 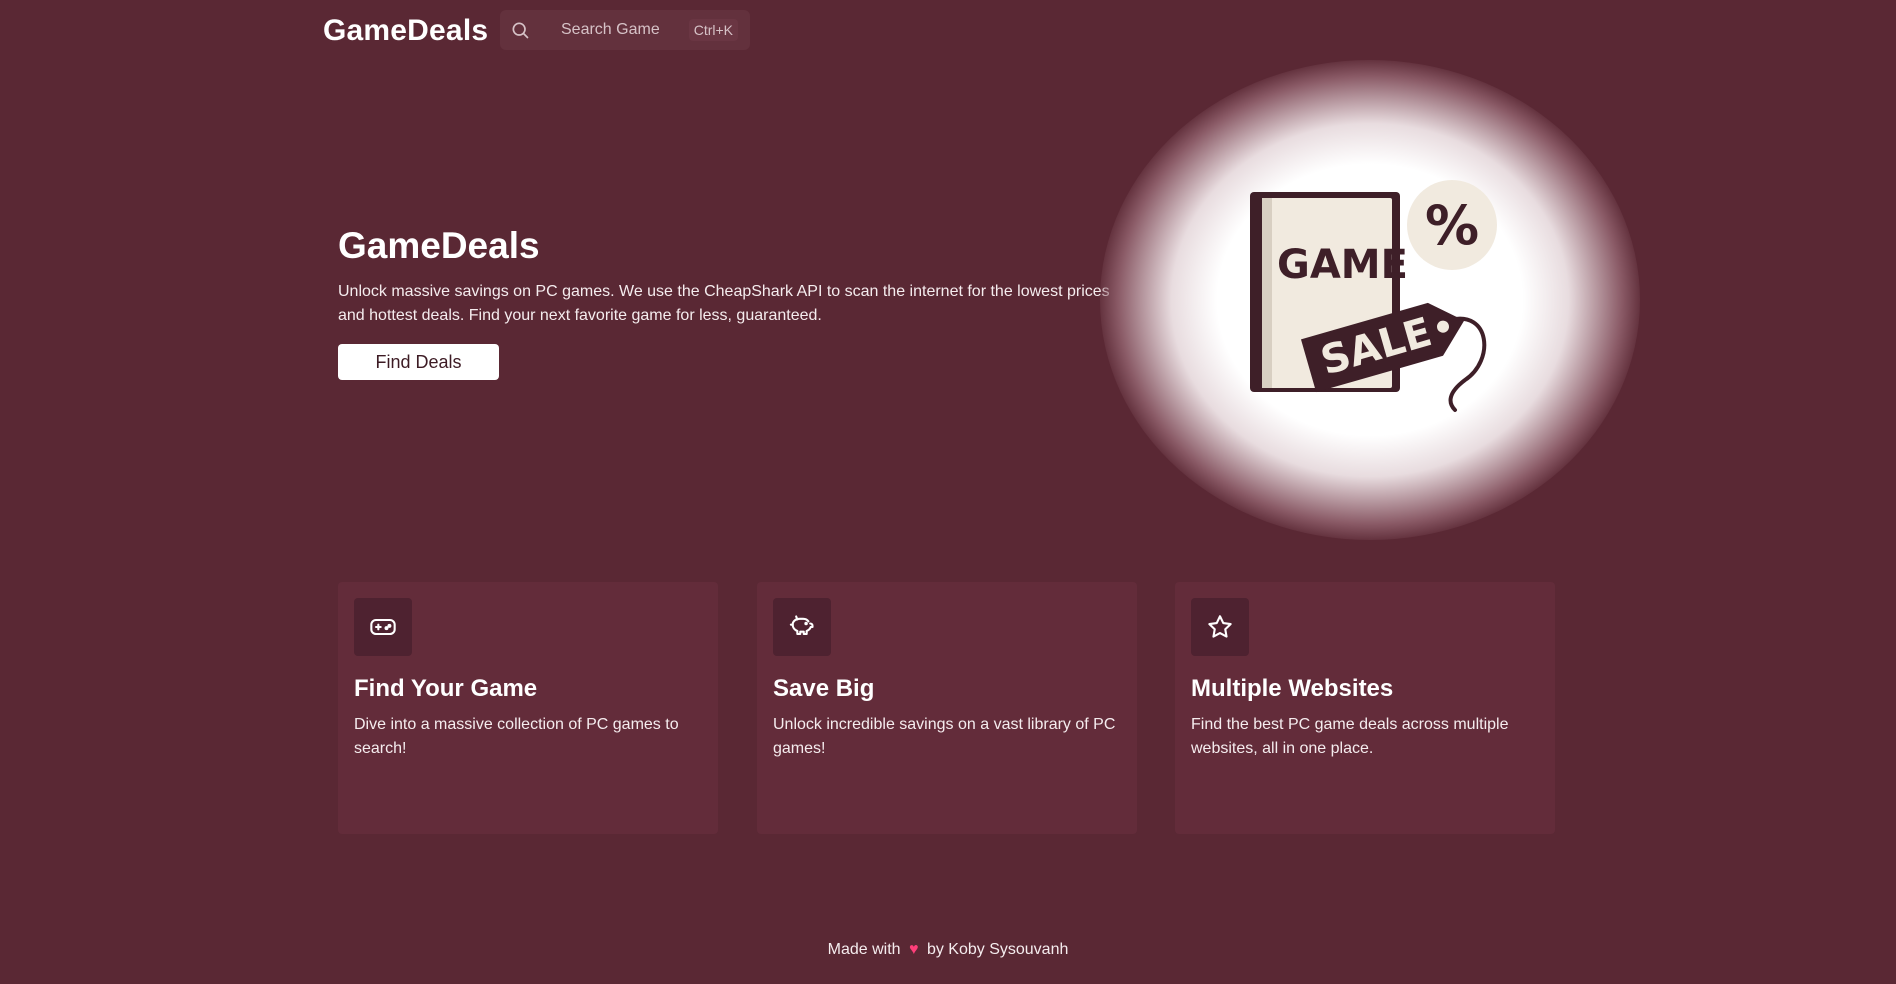 I want to click on search-icon, so click(x=520, y=30).